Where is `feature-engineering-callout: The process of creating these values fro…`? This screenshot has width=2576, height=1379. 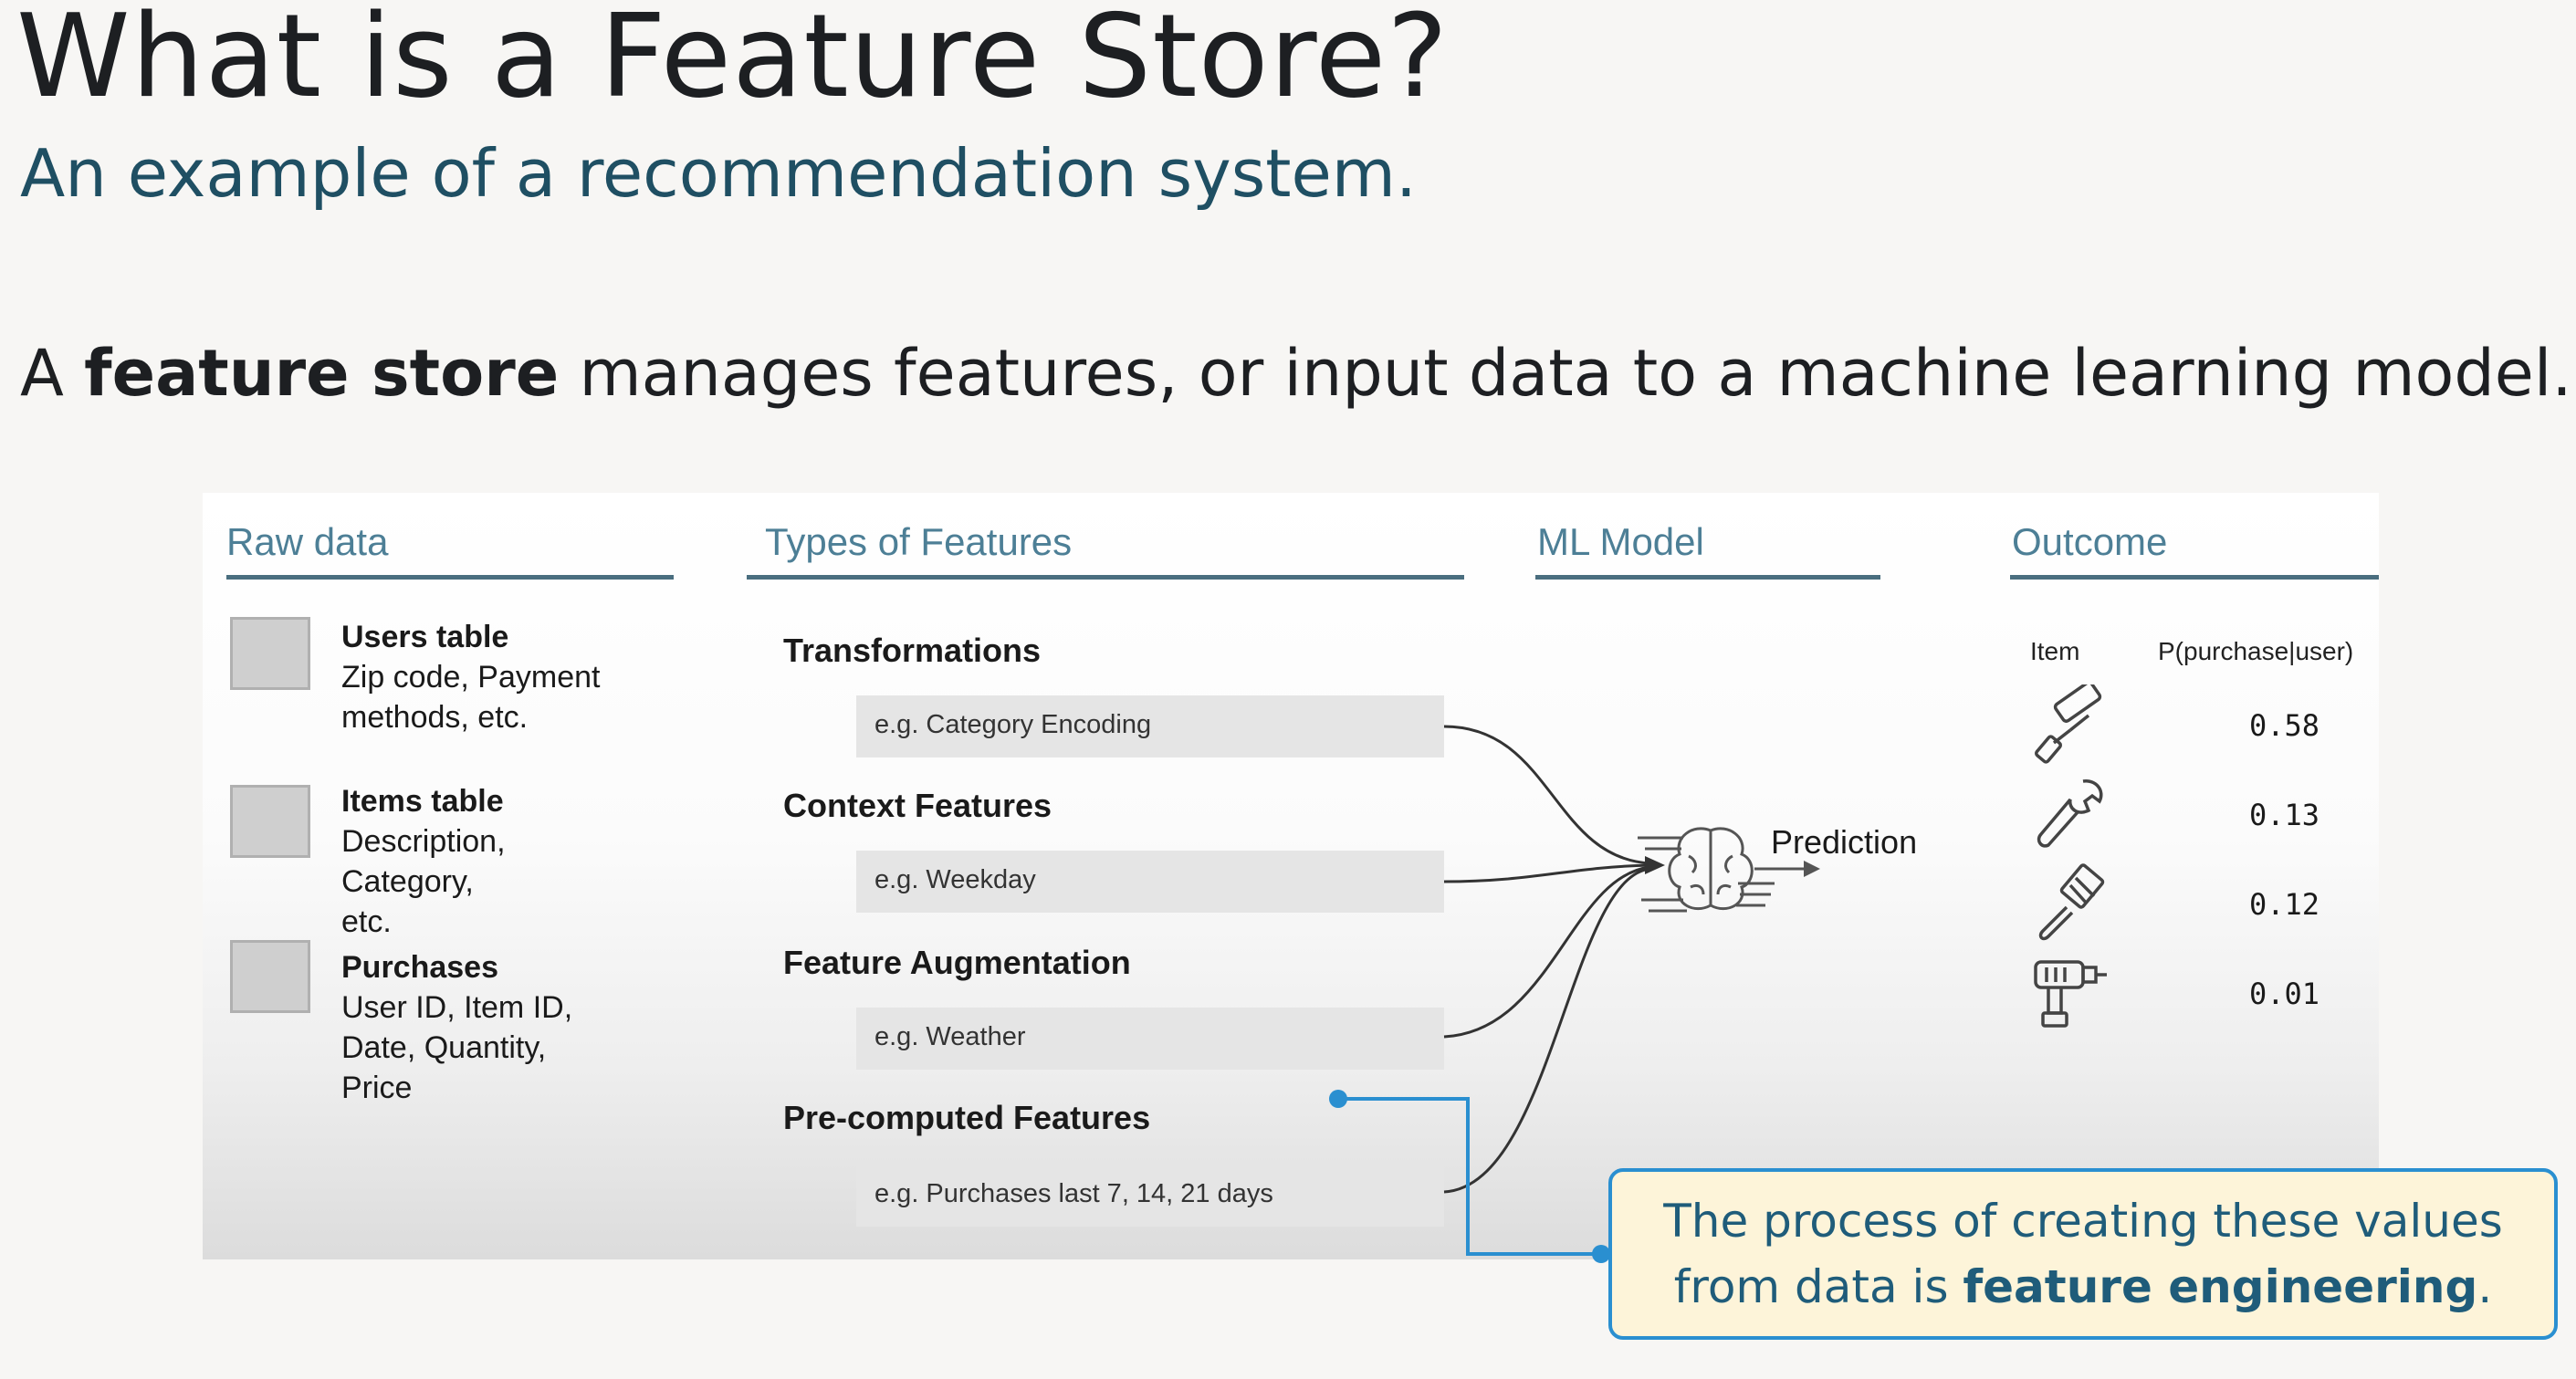 feature-engineering-callout: The process of creating these values fro… is located at coordinates (2083, 1254).